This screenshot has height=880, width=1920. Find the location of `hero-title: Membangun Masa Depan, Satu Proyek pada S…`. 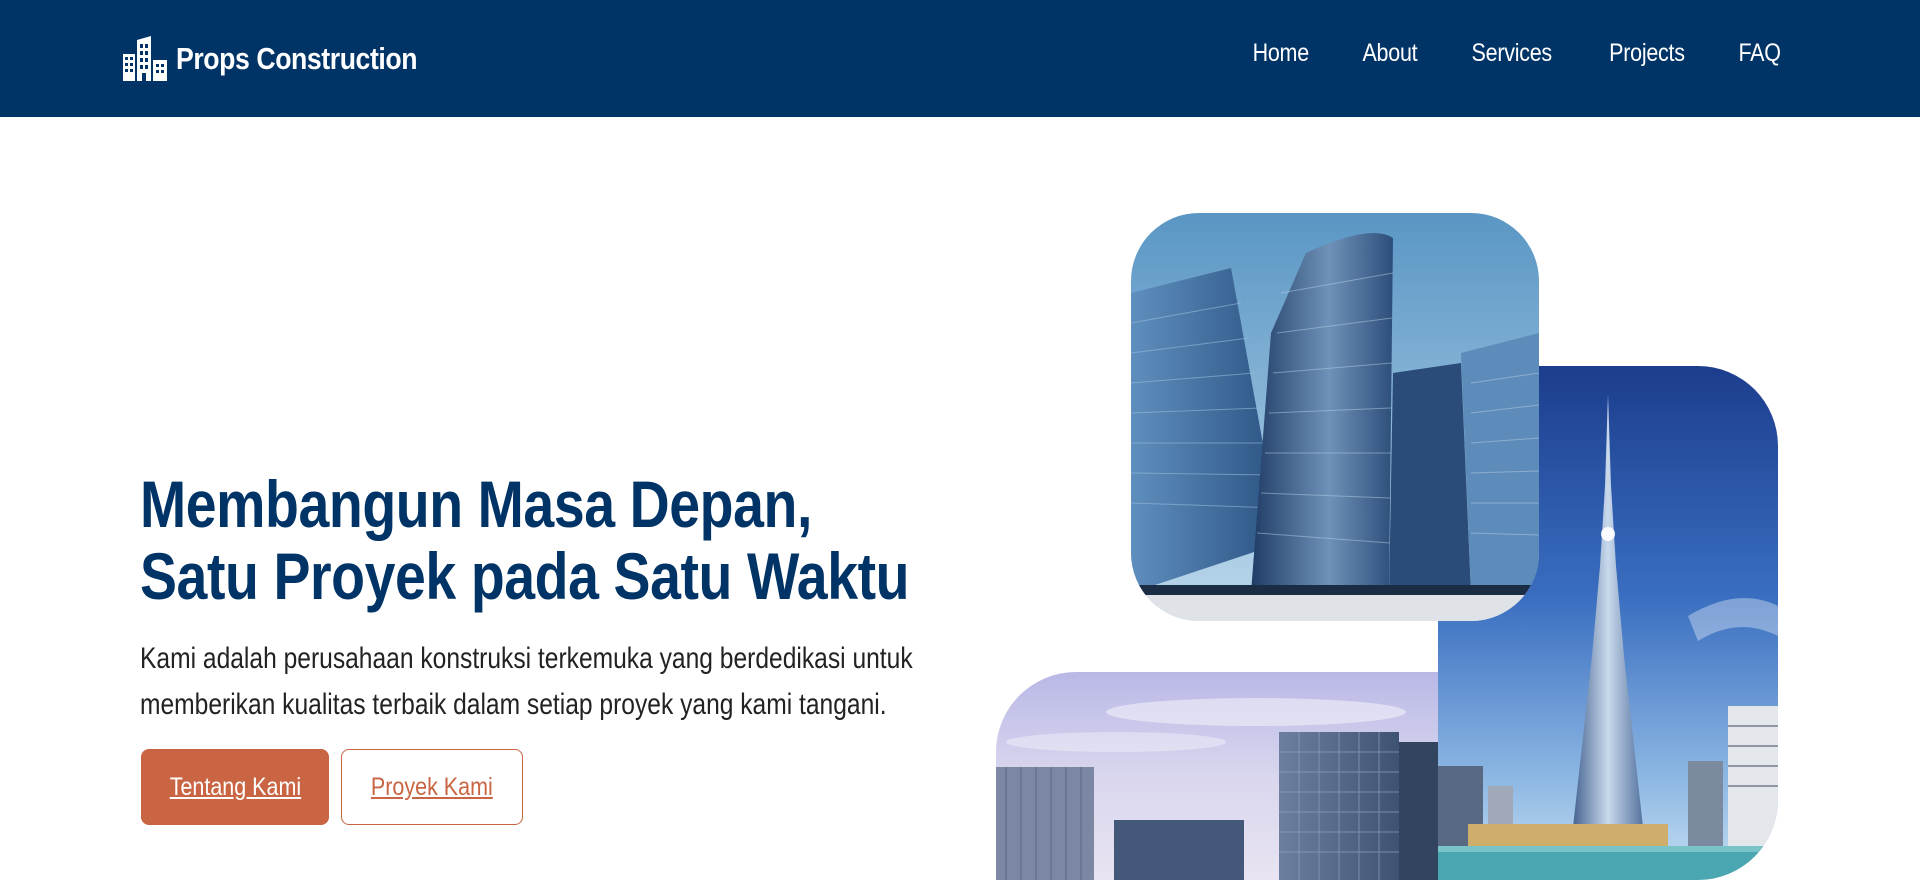

hero-title: Membangun Masa Depan, Satu Proyek pada S… is located at coordinates (525, 540).